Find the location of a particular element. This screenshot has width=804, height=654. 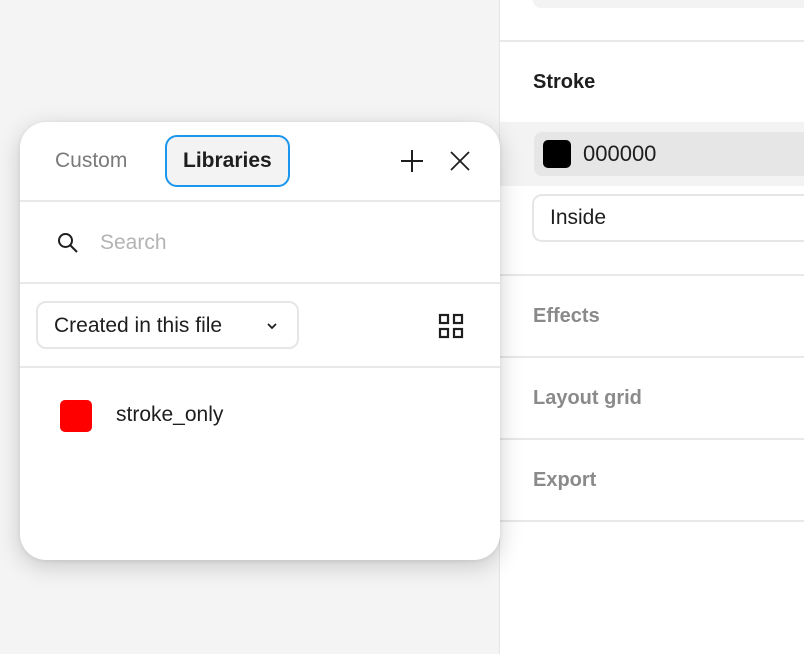

previous-field is located at coordinates (668, 4).